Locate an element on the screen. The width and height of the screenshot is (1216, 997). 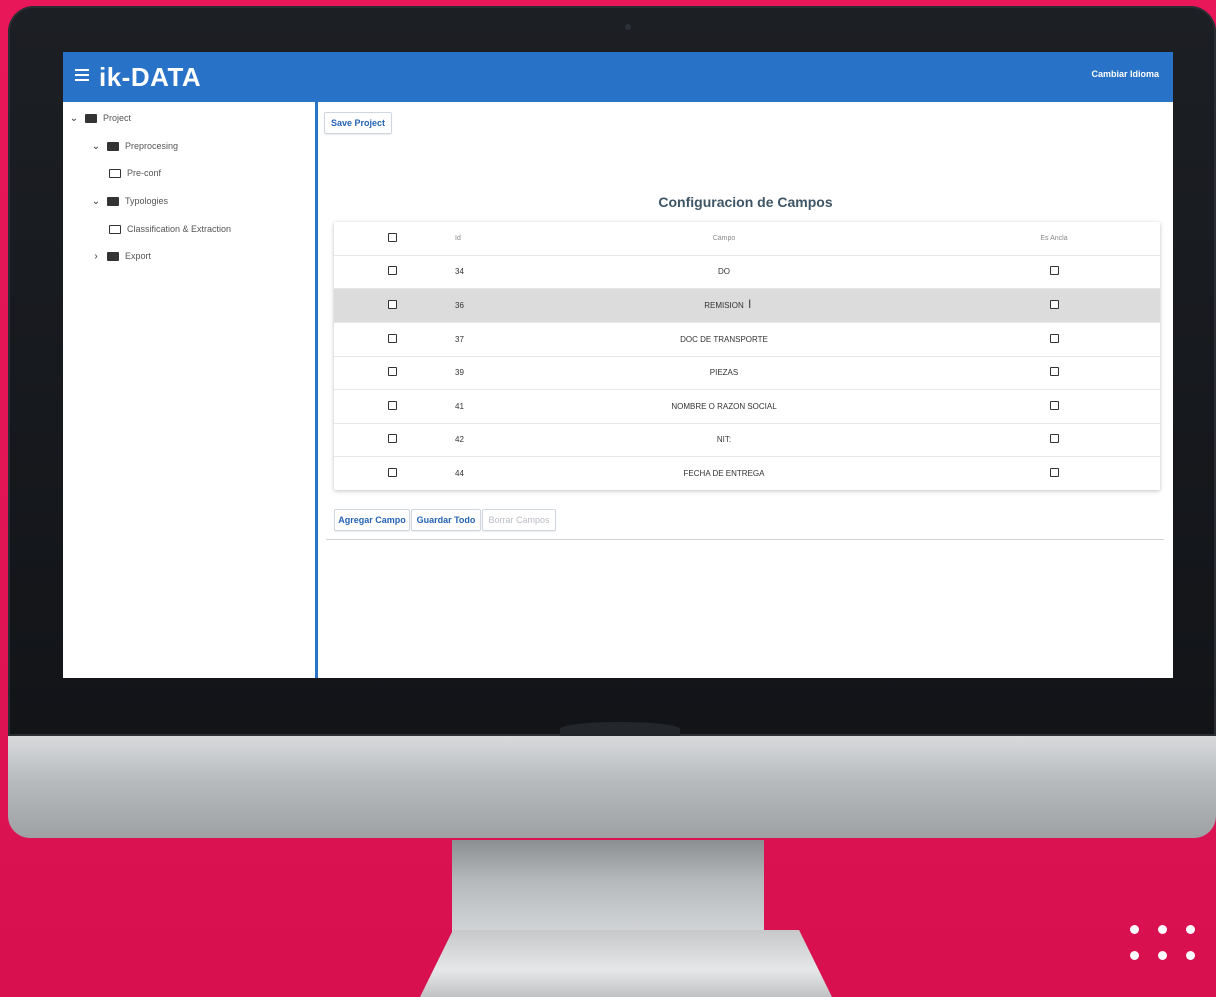
select-all-checkbox is located at coordinates (392, 237).